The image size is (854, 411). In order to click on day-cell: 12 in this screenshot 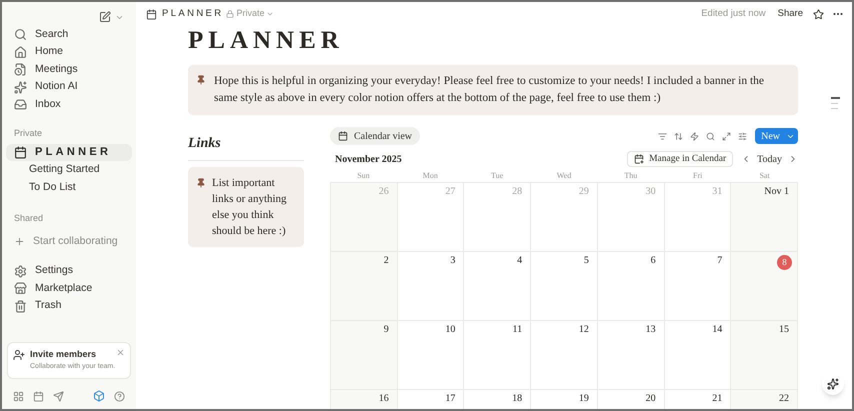, I will do `click(564, 355)`.